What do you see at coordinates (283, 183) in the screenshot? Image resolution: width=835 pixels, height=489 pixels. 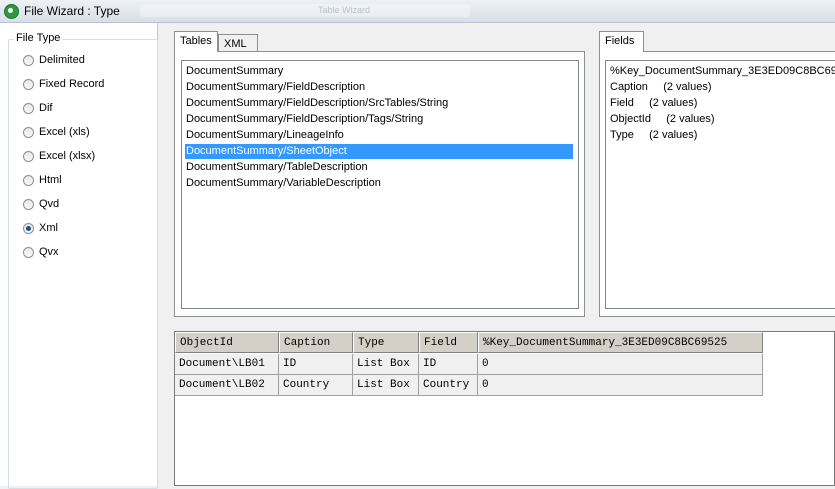 I see `table-list-item: DocumentSummary/VariableDescription` at bounding box center [283, 183].